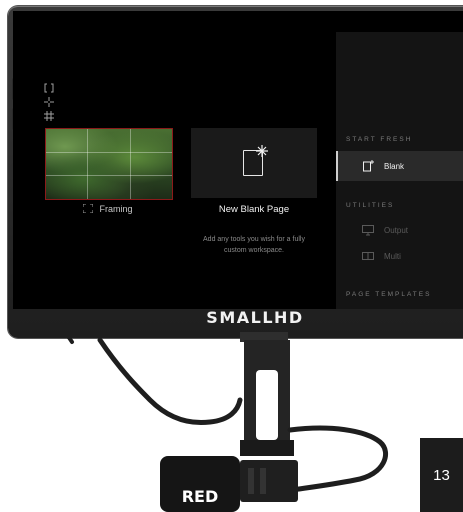  I want to click on output-label: Output, so click(396, 230).